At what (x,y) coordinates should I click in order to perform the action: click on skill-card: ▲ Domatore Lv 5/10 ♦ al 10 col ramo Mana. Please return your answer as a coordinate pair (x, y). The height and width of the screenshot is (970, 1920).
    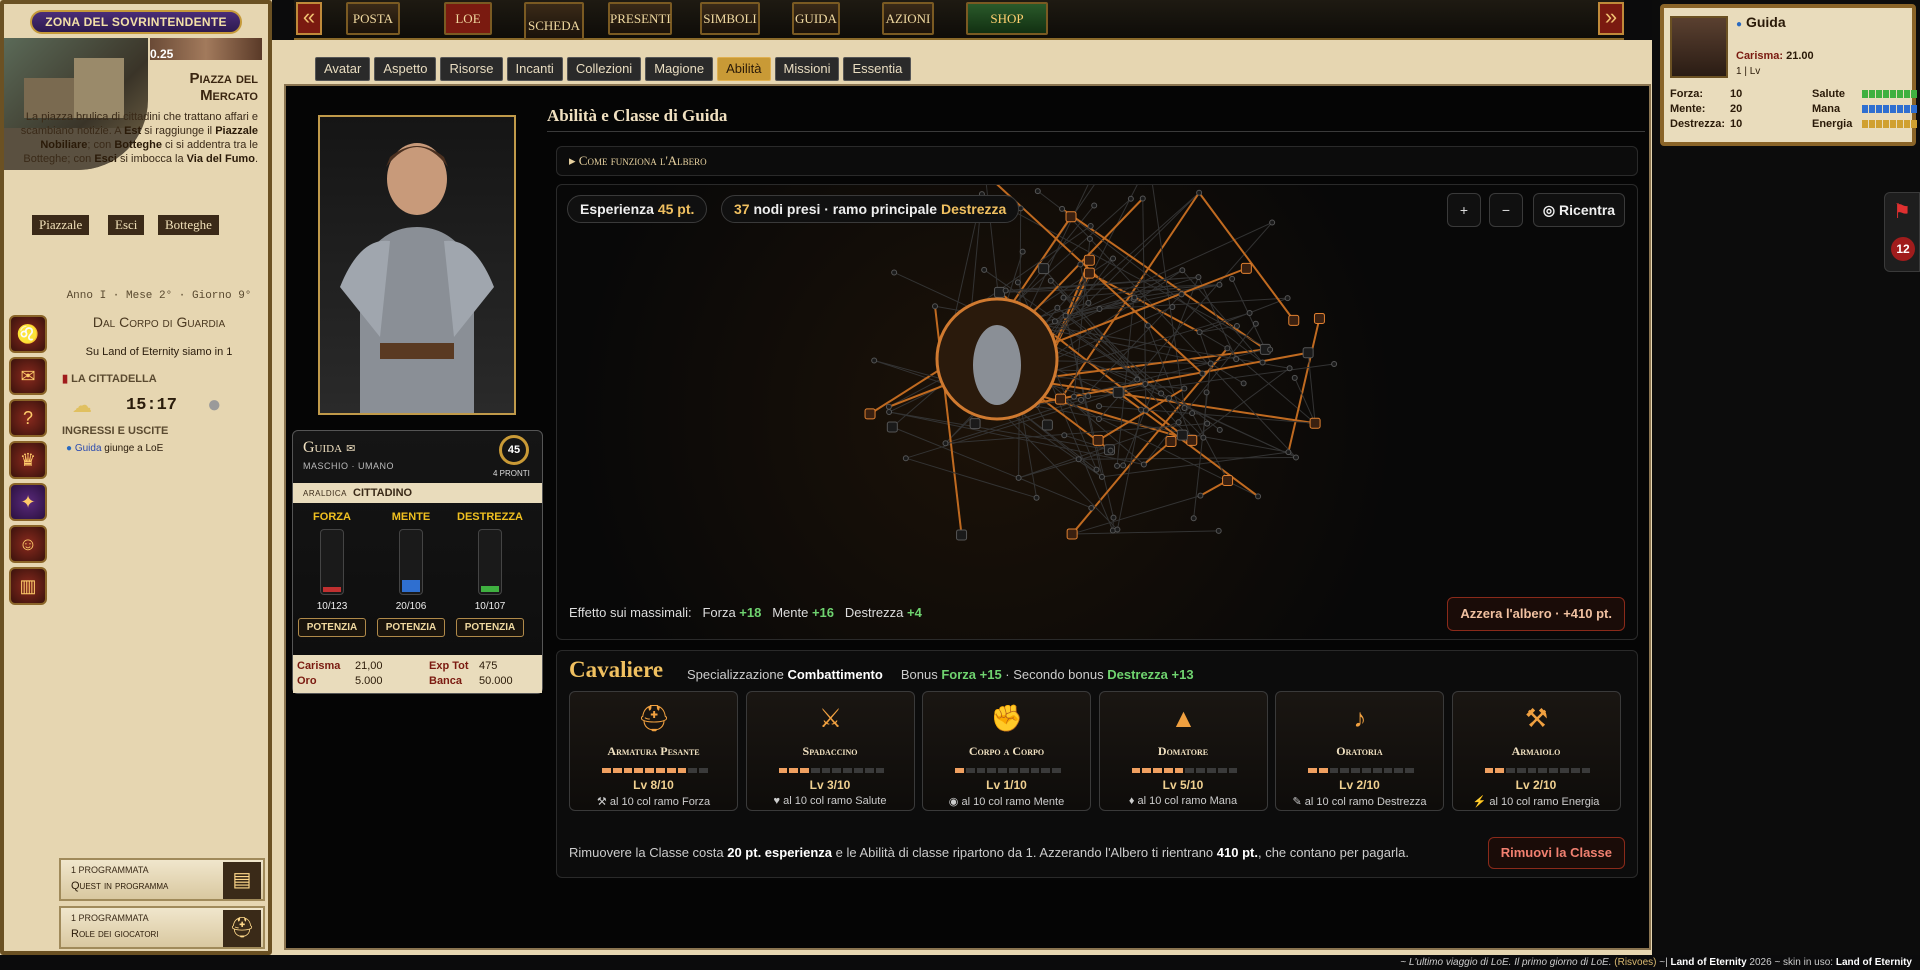
    Looking at the image, I should click on (1183, 751).